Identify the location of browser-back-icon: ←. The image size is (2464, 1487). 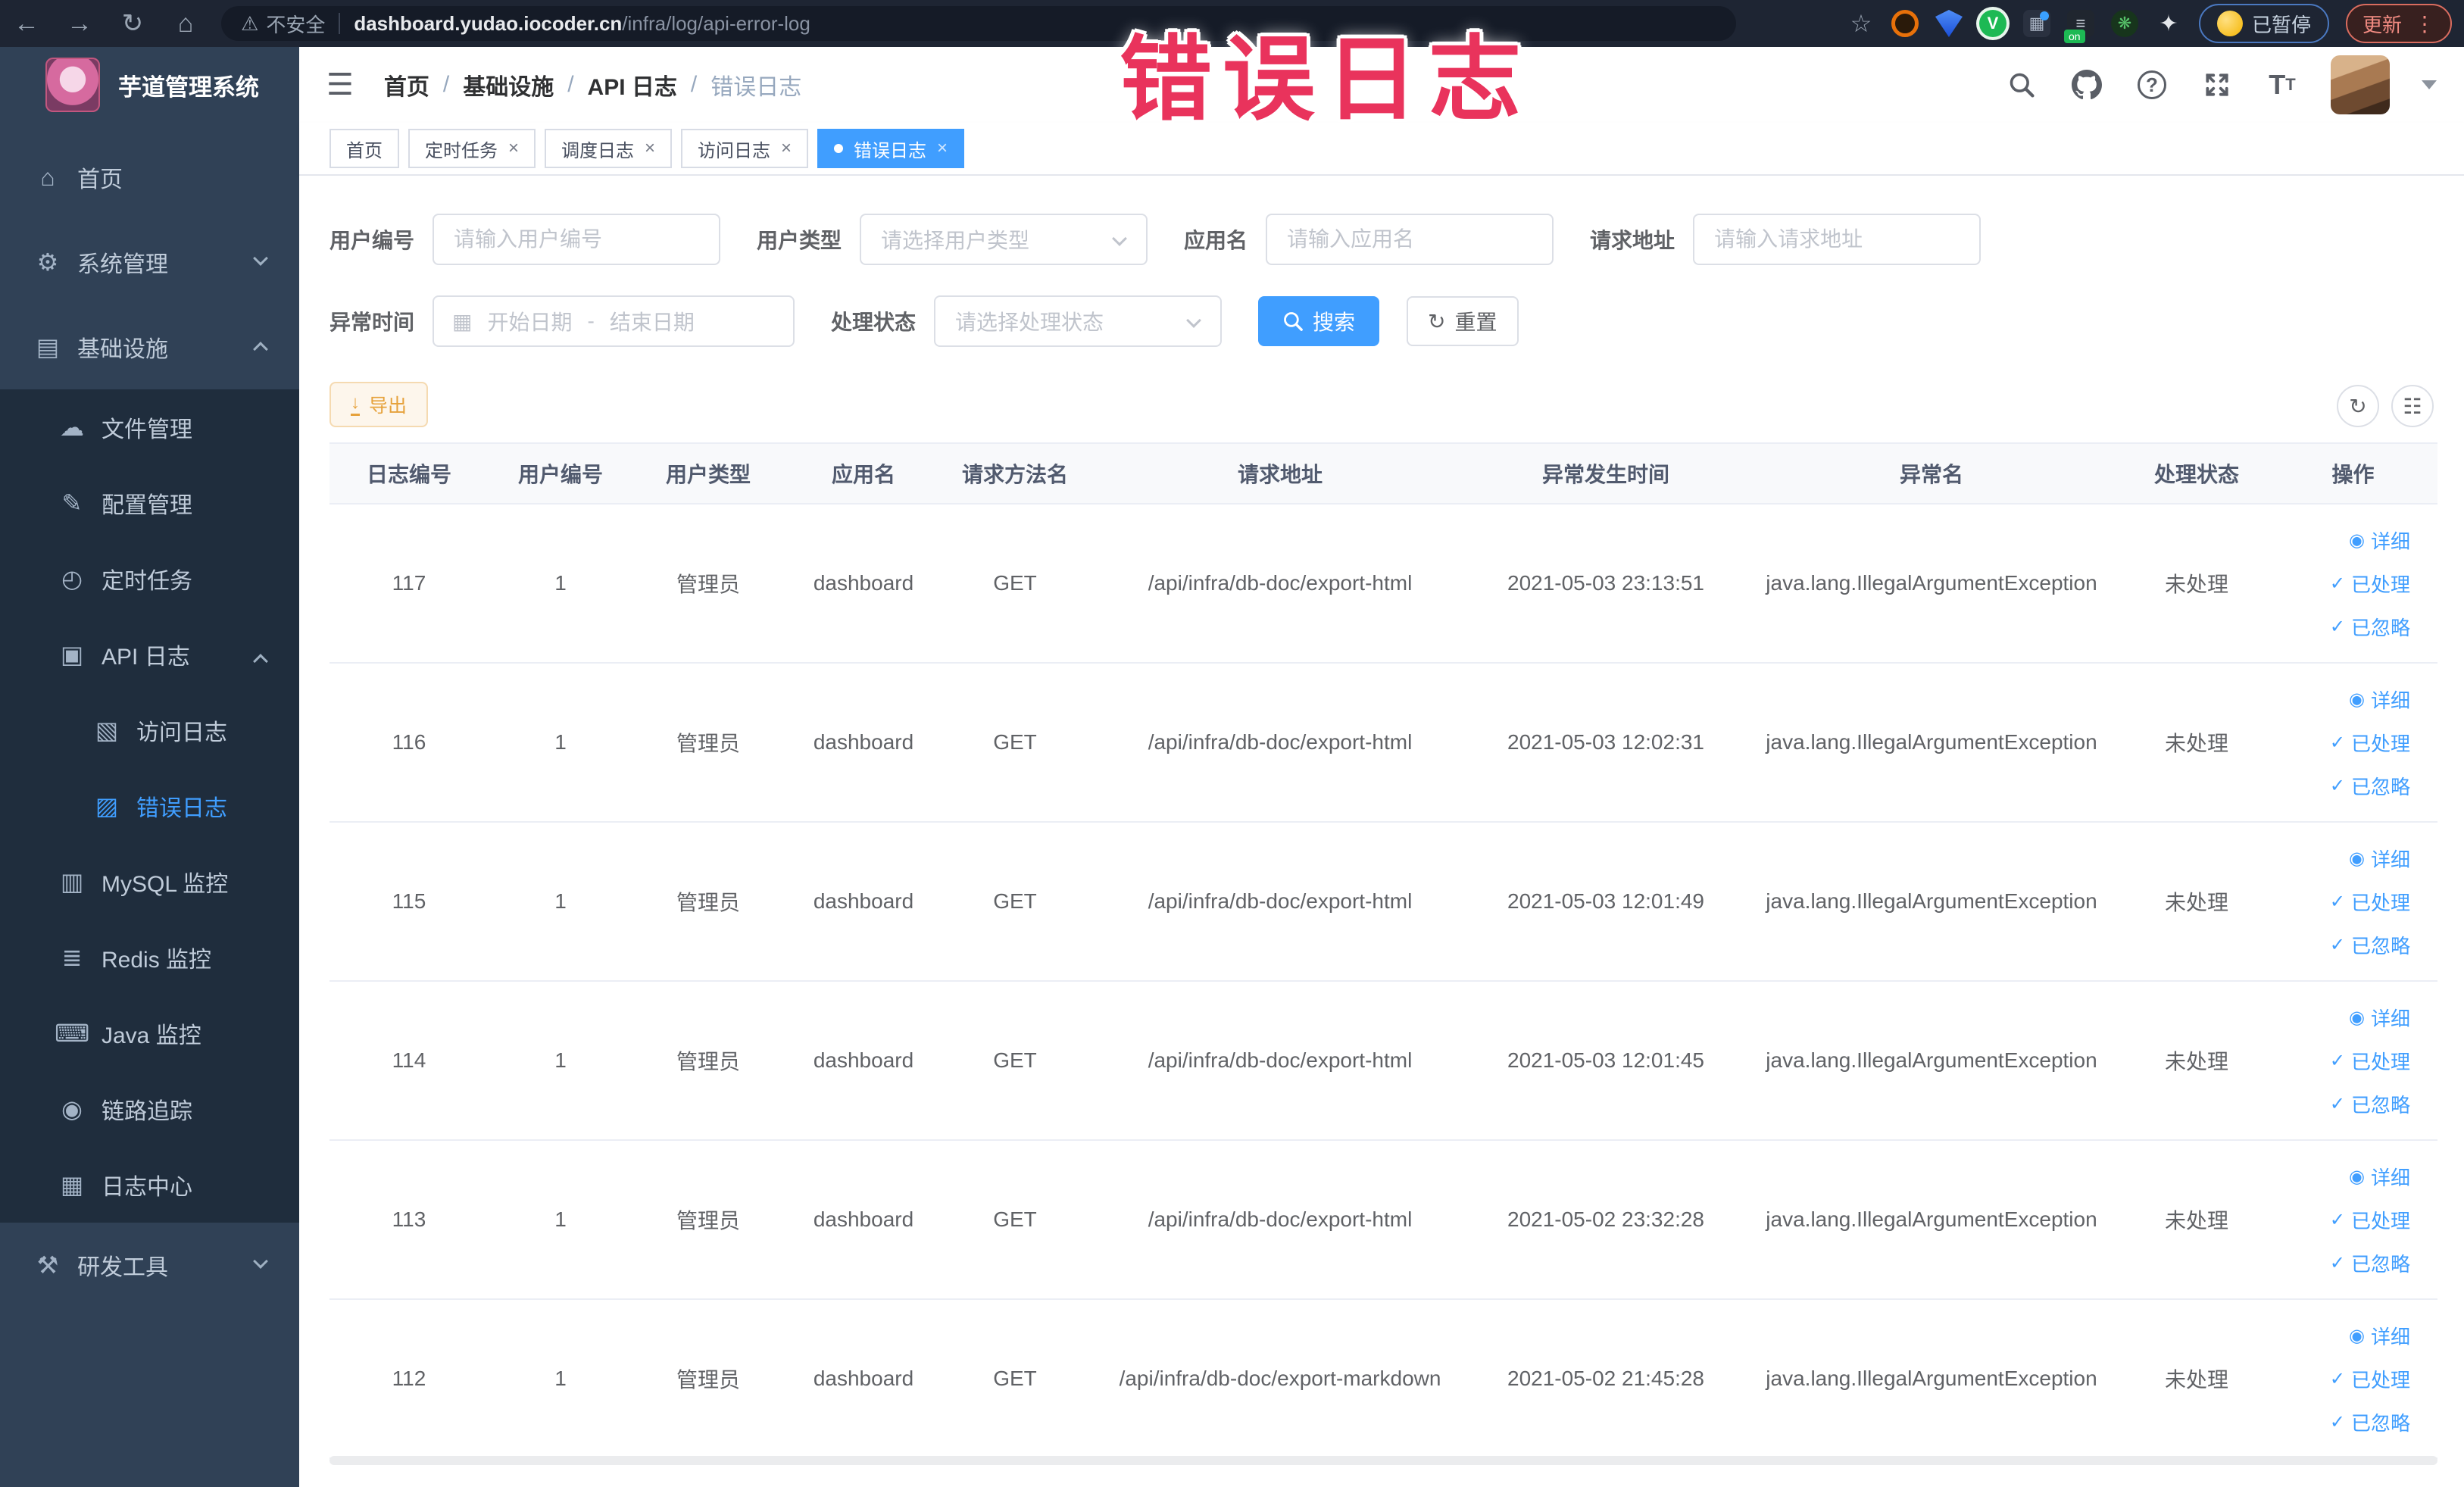
(26, 24).